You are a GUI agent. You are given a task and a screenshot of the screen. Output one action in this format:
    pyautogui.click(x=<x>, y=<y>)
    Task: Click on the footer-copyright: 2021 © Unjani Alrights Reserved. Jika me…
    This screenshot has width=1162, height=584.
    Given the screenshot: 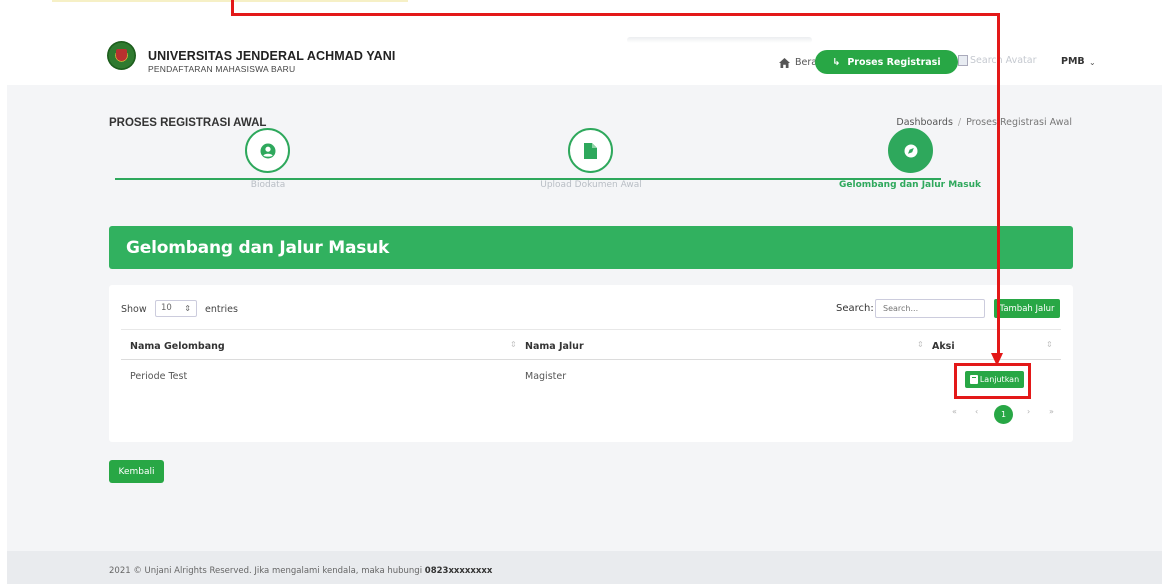 What is the action you would take?
    pyautogui.click(x=267, y=571)
    